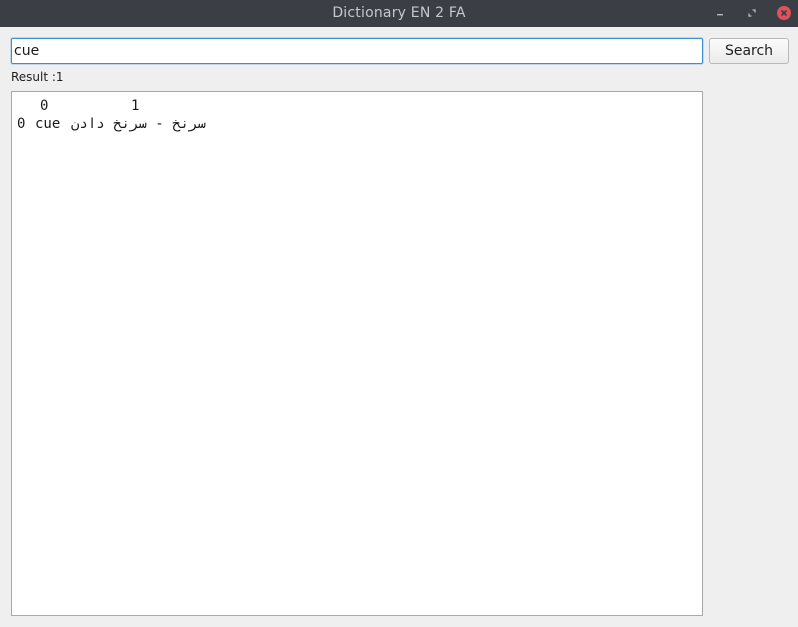 The width and height of the screenshot is (798, 627). I want to click on maximize-button, so click(752, 13).